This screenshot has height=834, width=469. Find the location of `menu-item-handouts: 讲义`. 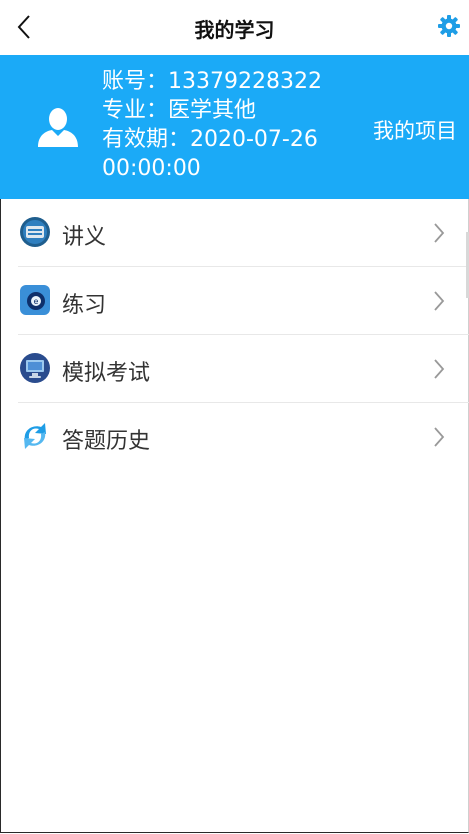

menu-item-handouts: 讲义 is located at coordinates (234, 233).